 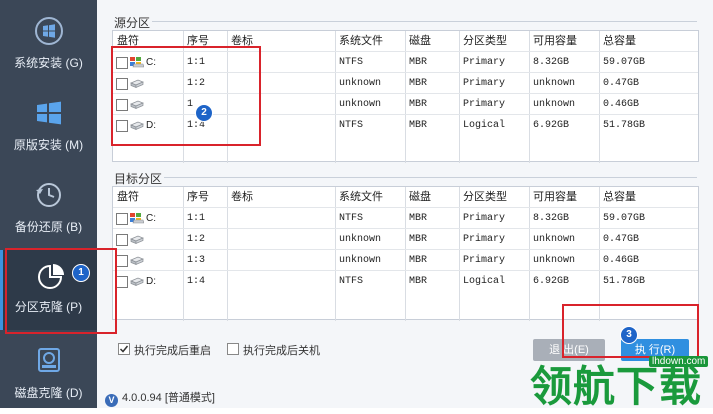 I want to click on sidebar-item-original-install: 原版安装 (M), so click(x=48, y=122).